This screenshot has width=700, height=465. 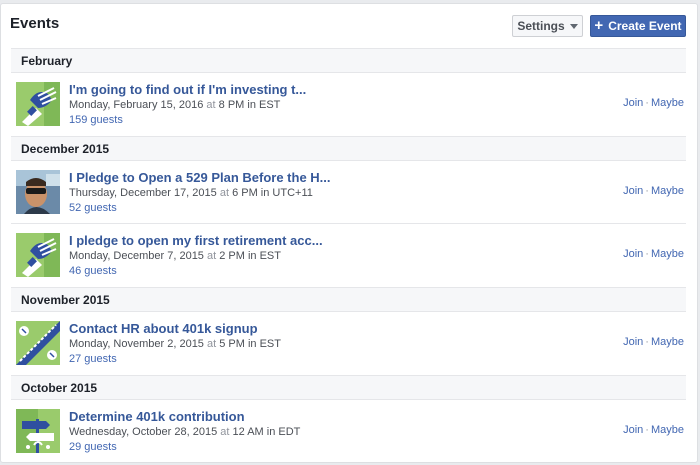 I want to click on create-event-button: + Create Event, so click(x=638, y=26).